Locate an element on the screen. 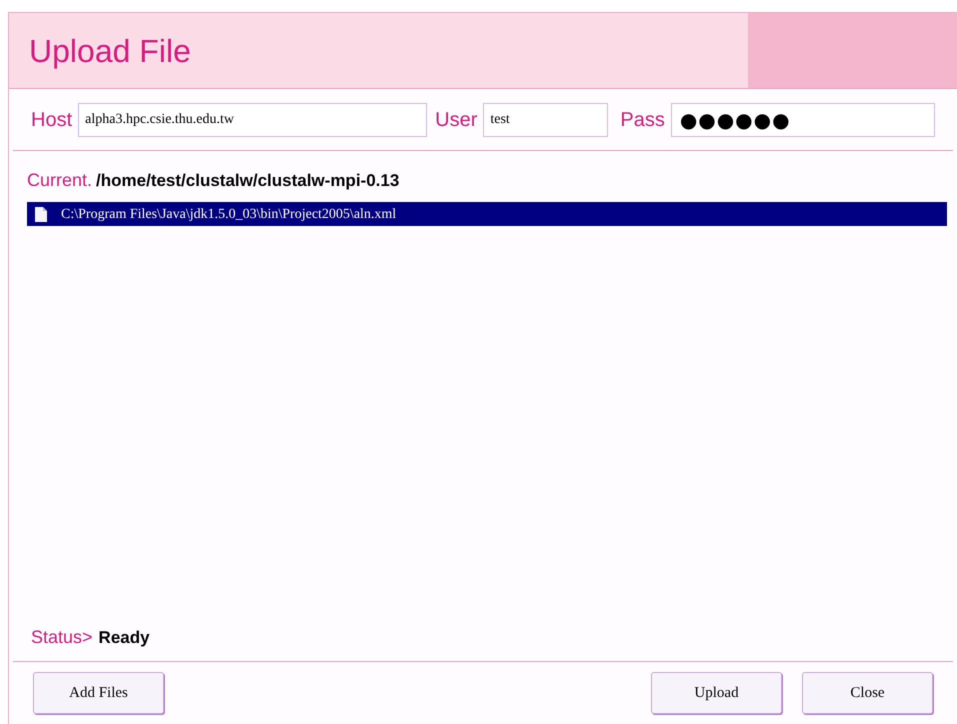 Image resolution: width=957 pixels, height=724 pixels. user-field: test is located at coordinates (545, 119).